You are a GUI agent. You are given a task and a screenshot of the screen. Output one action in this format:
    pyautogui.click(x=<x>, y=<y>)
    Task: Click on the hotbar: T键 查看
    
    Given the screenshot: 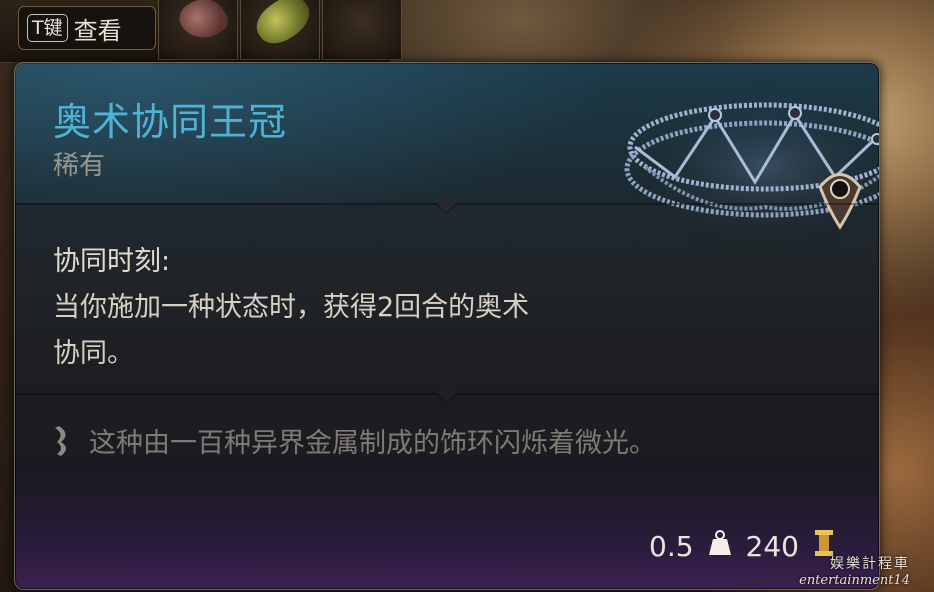 What is the action you would take?
    pyautogui.click(x=201, y=31)
    